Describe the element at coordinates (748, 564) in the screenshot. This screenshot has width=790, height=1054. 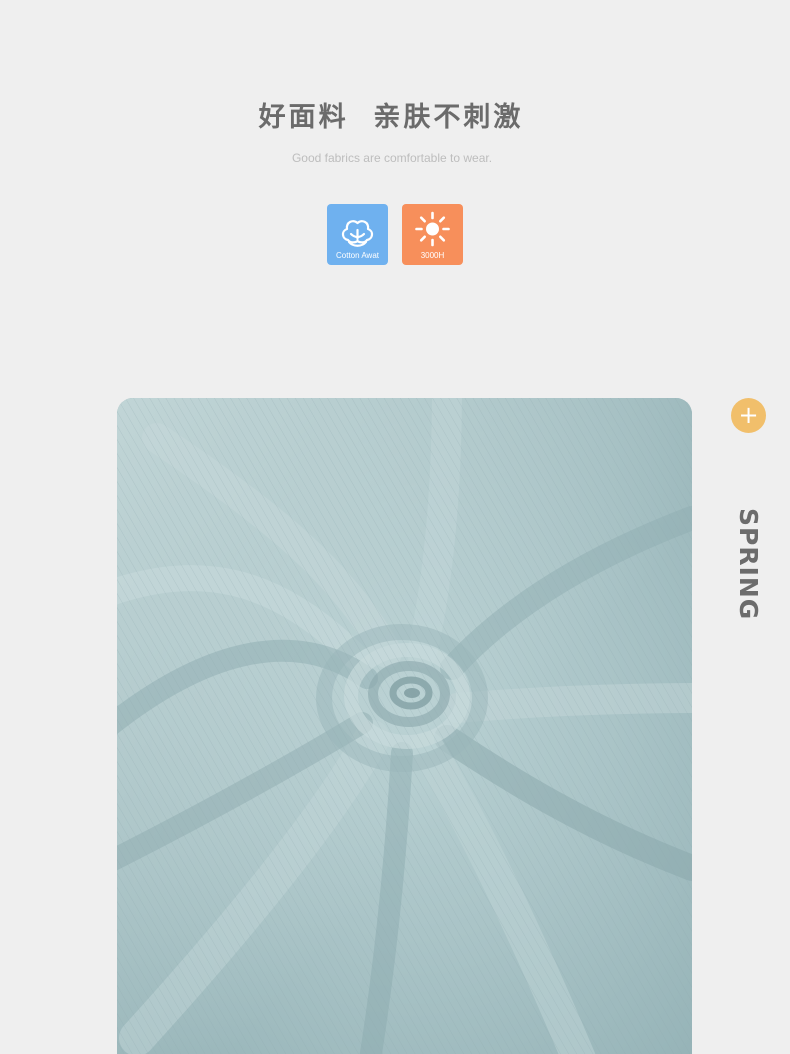
I see `season-label: SPRING` at that location.